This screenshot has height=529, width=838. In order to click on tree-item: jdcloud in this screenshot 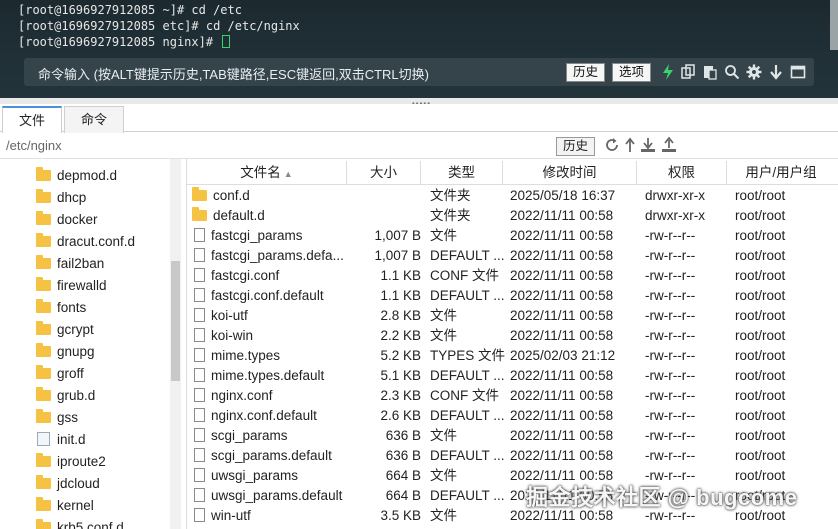, I will do `click(68, 484)`.